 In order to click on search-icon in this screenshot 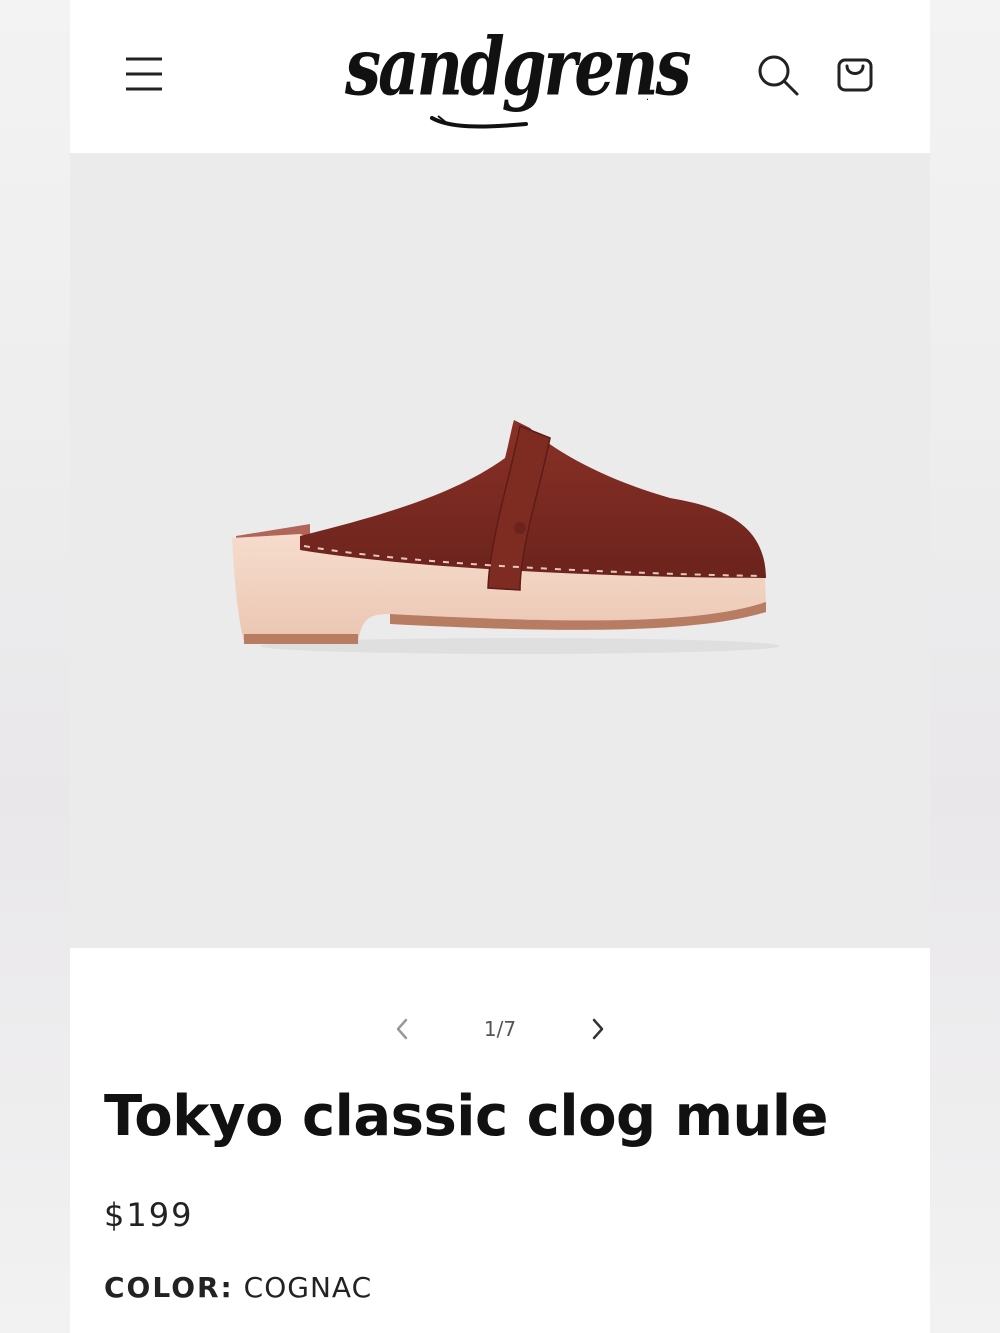, I will do `click(778, 75)`.